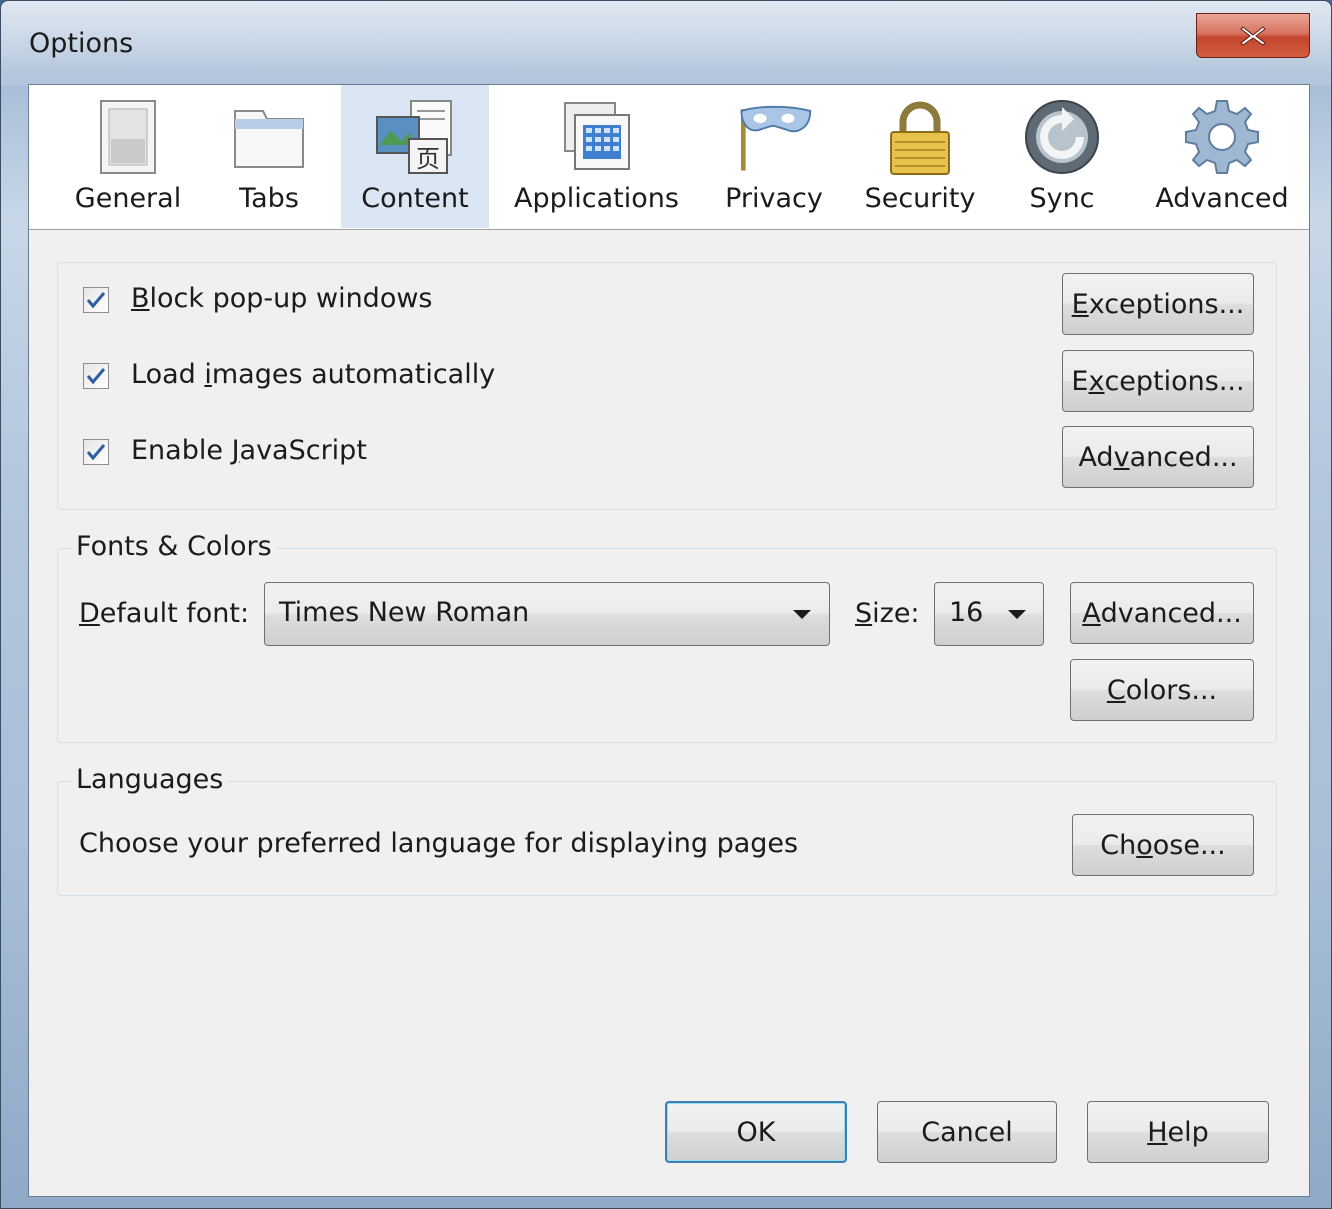 The width and height of the screenshot is (1332, 1209). I want to click on enable-javascript-checkbox, so click(96, 452).